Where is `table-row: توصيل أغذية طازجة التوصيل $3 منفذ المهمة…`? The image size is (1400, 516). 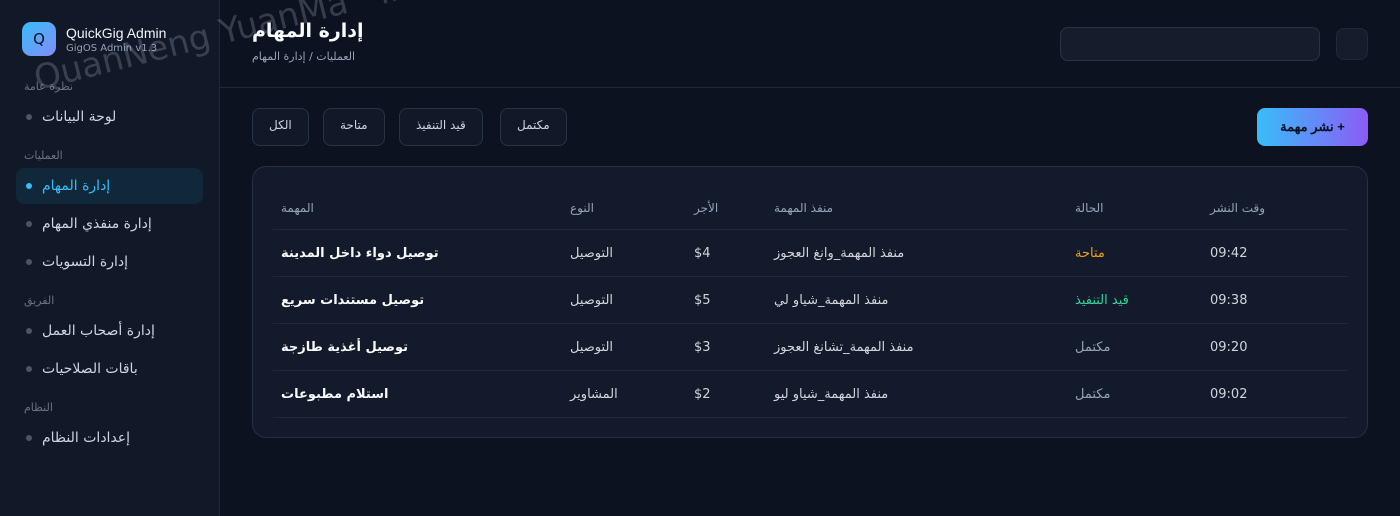 table-row: توصيل أغذية طازجة التوصيل $3 منفذ المهمة… is located at coordinates (810, 347).